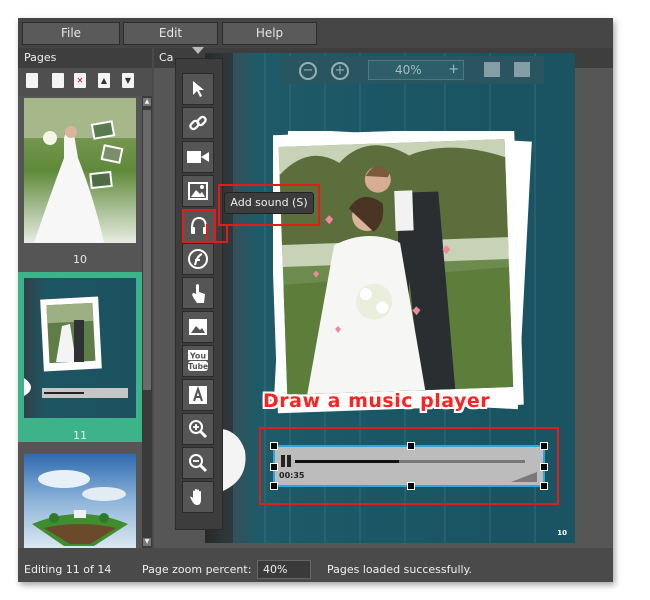 The width and height of the screenshot is (650, 600). What do you see at coordinates (217, 233) in the screenshot?
I see `tooltip-connector` at bounding box center [217, 233].